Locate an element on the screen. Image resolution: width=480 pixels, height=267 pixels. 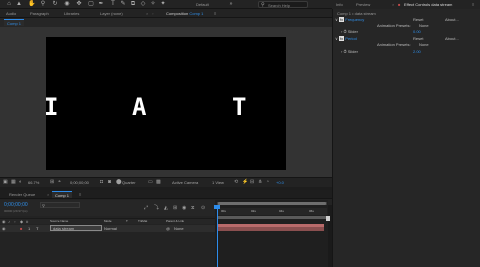
zoom-tool-icon: ⚲ is located at coordinates (43, 4).